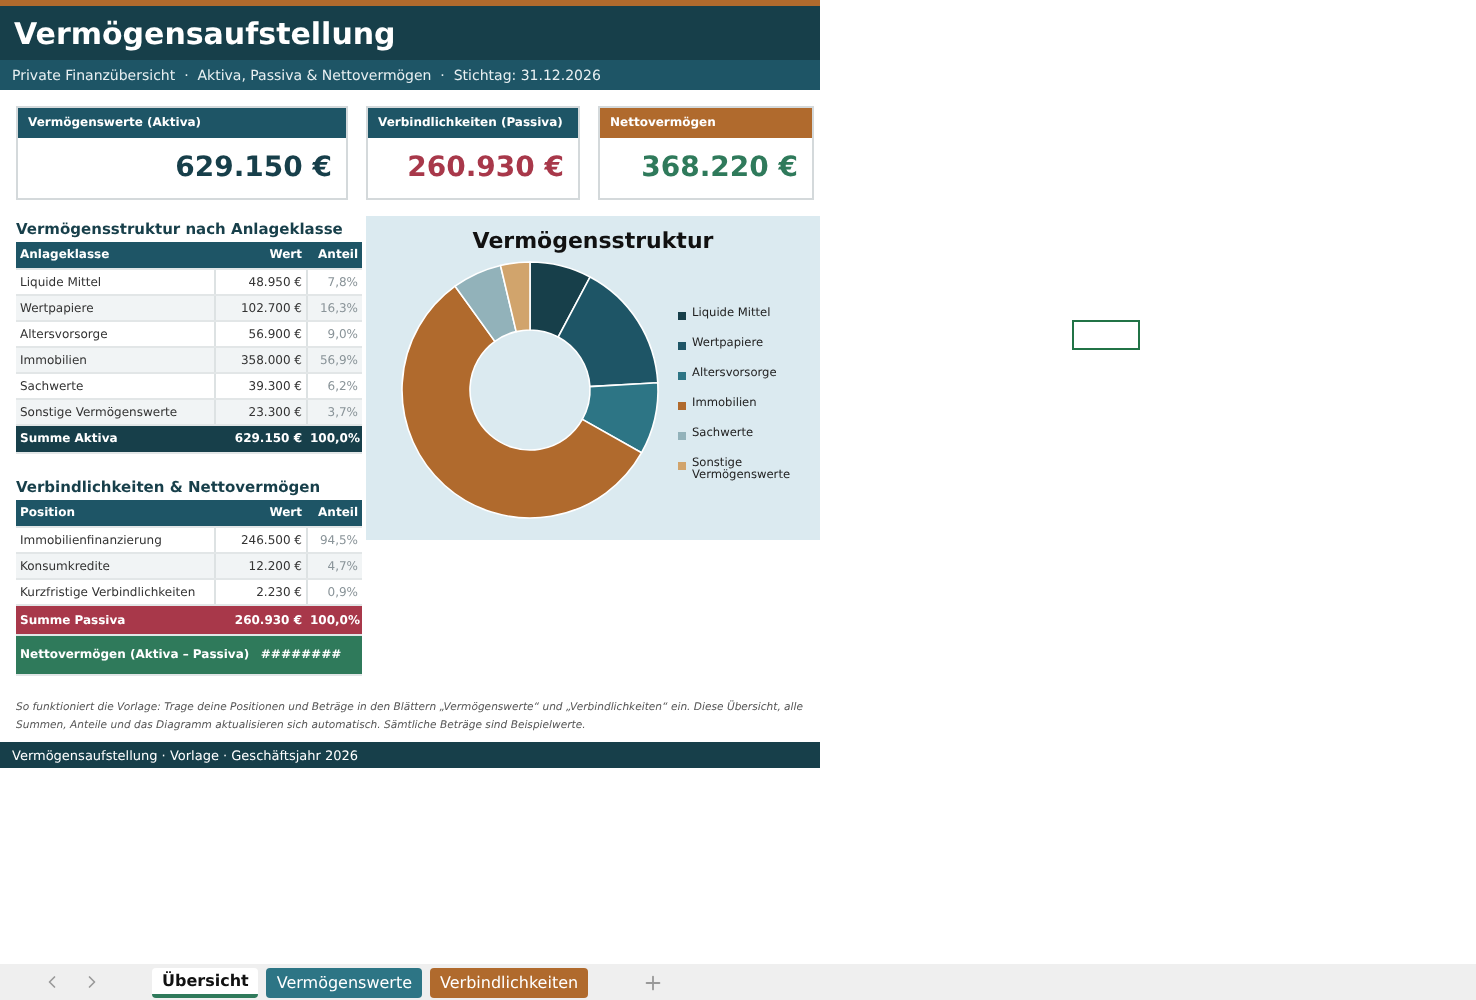 The image size is (1476, 1000). What do you see at coordinates (509, 982) in the screenshot?
I see `sheet-tab: Verbindlichkeiten` at bounding box center [509, 982].